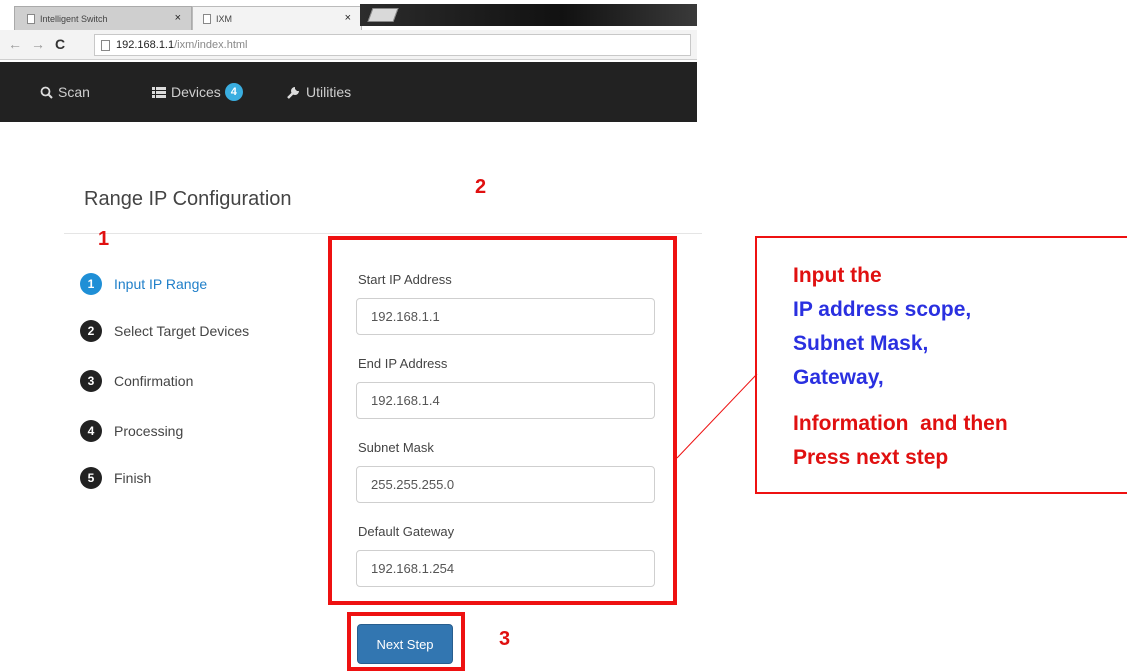  Describe the element at coordinates (405, 279) in the screenshot. I see `start-ip-label: Start IP Address` at that location.